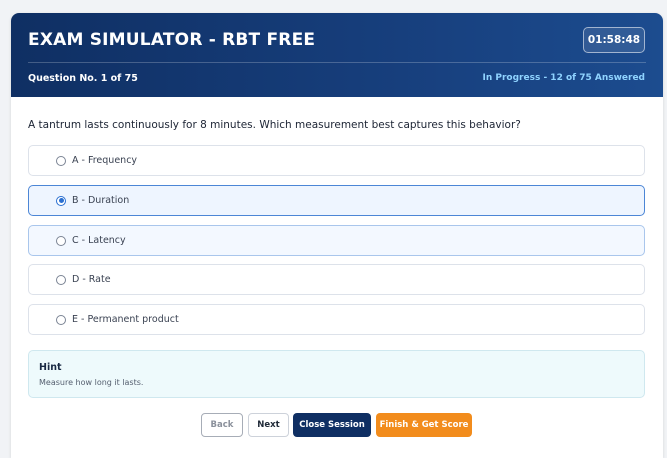 This screenshot has height=458, width=667. What do you see at coordinates (336, 200) in the screenshot?
I see `option-b: B - Duration` at bounding box center [336, 200].